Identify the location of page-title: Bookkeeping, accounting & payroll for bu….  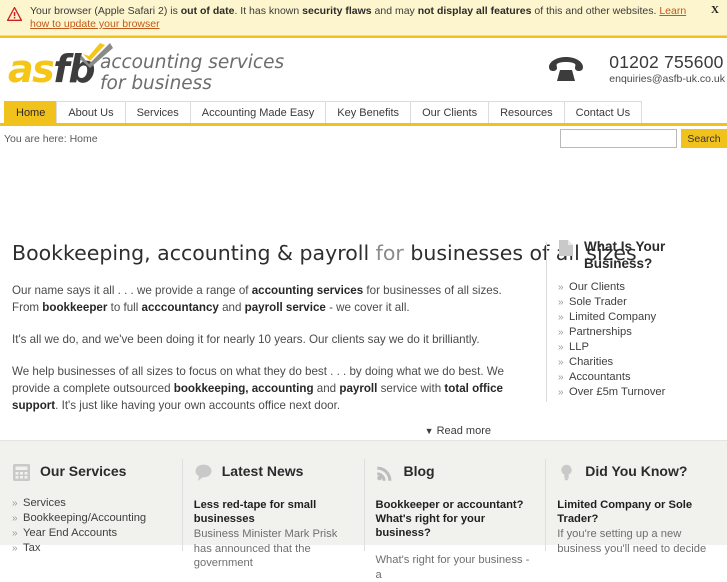
(324, 253).